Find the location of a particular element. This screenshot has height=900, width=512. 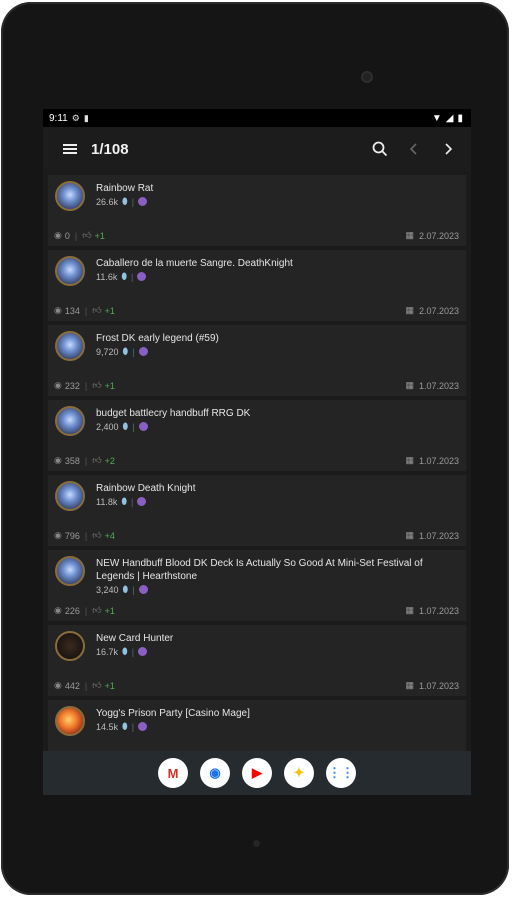

photos-icon: ✦ is located at coordinates (299, 773).